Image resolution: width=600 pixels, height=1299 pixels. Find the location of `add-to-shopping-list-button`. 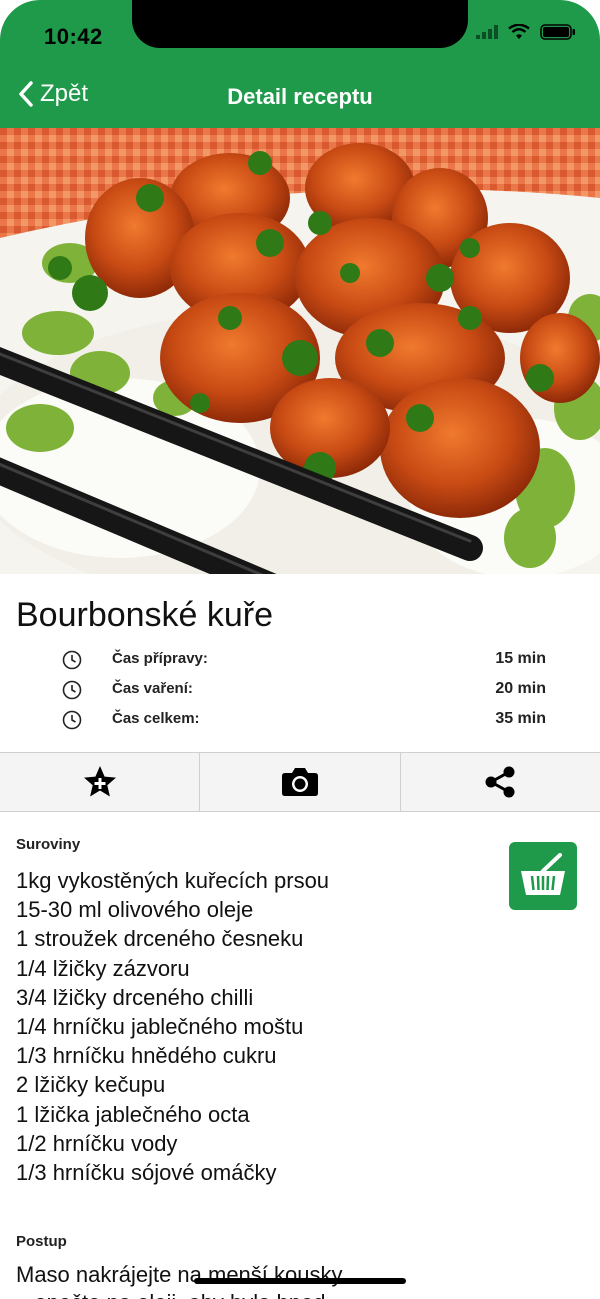

add-to-shopping-list-button is located at coordinates (543, 876).